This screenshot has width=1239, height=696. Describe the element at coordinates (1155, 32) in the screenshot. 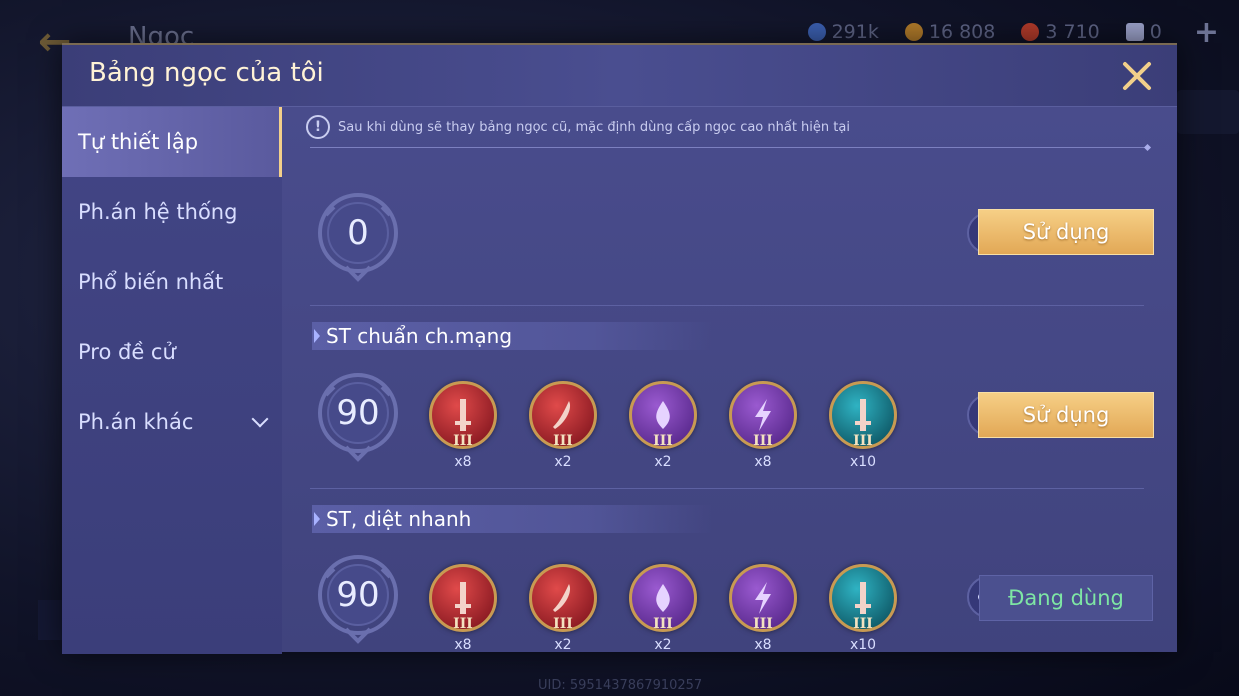

I see `currency-value: 0` at that location.